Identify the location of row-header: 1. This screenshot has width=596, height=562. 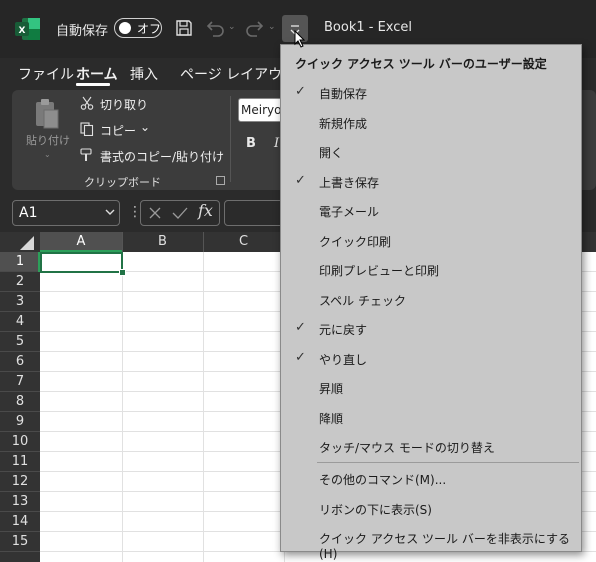
(20, 262).